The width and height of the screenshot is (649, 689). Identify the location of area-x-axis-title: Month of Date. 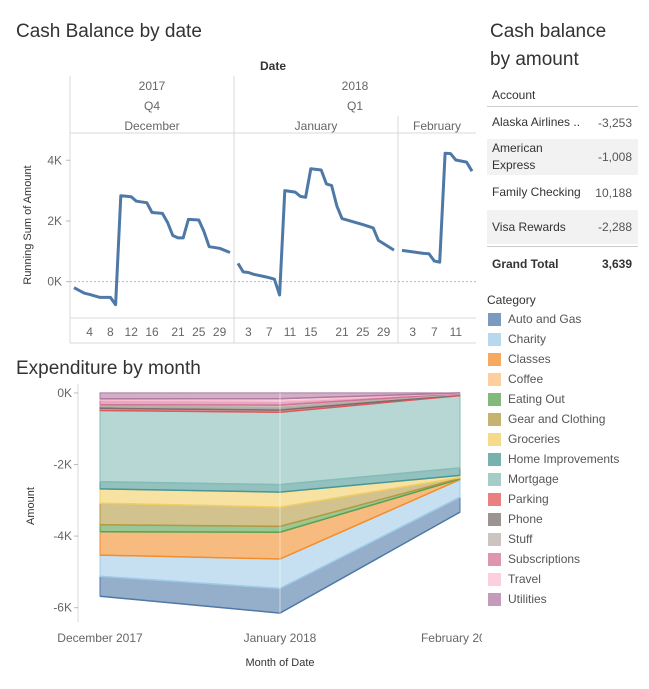
(279, 663).